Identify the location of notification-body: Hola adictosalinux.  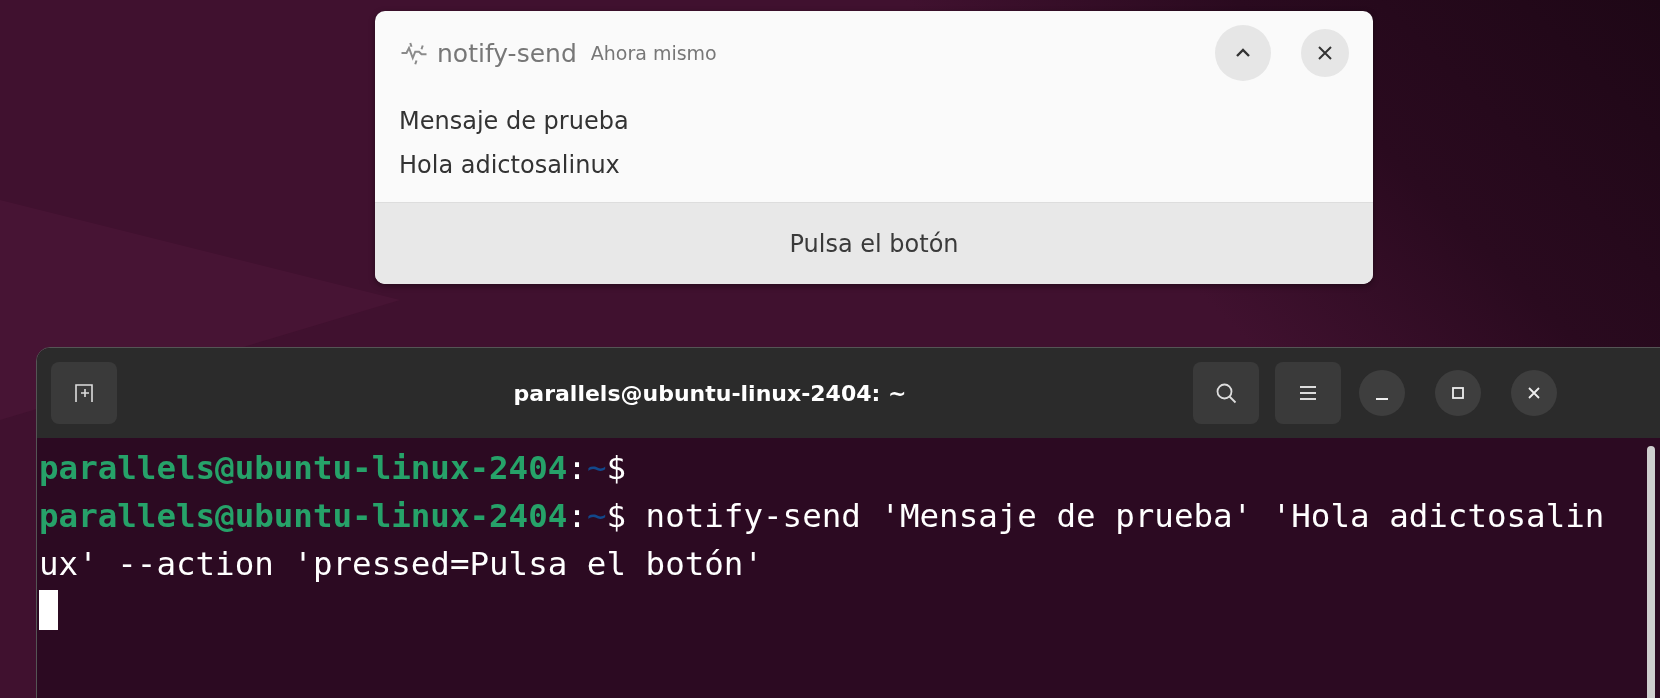
(509, 164).